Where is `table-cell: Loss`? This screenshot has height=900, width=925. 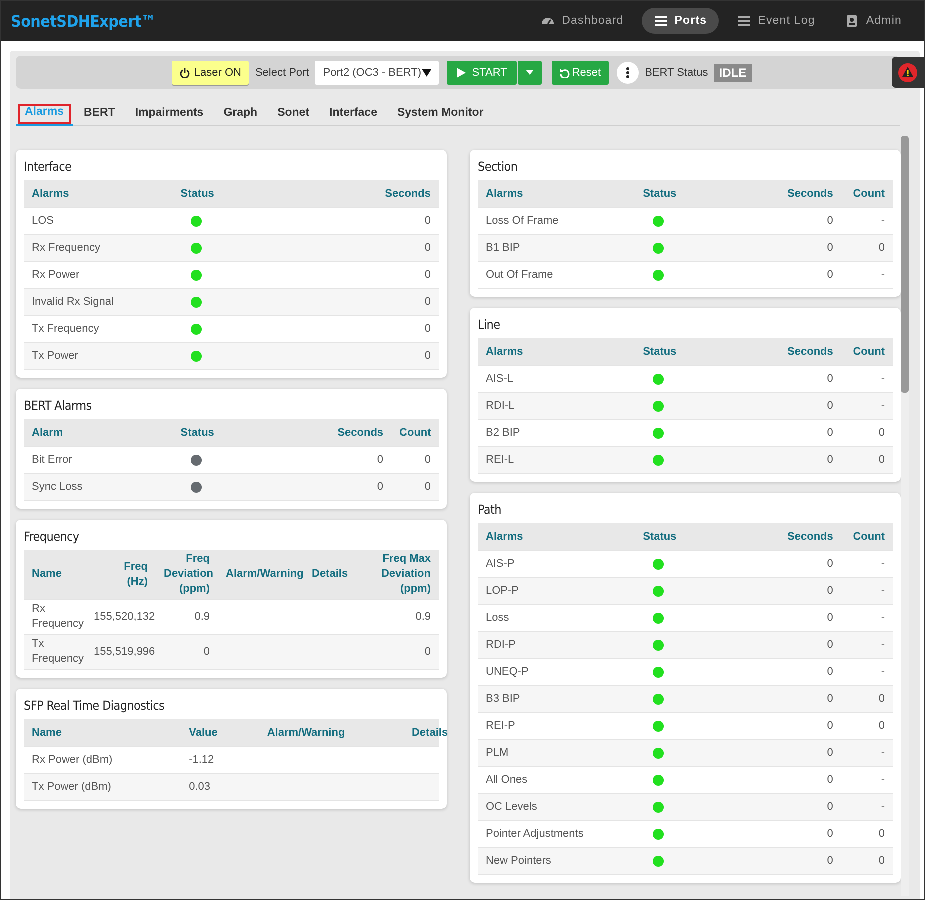 table-cell: Loss is located at coordinates (498, 618).